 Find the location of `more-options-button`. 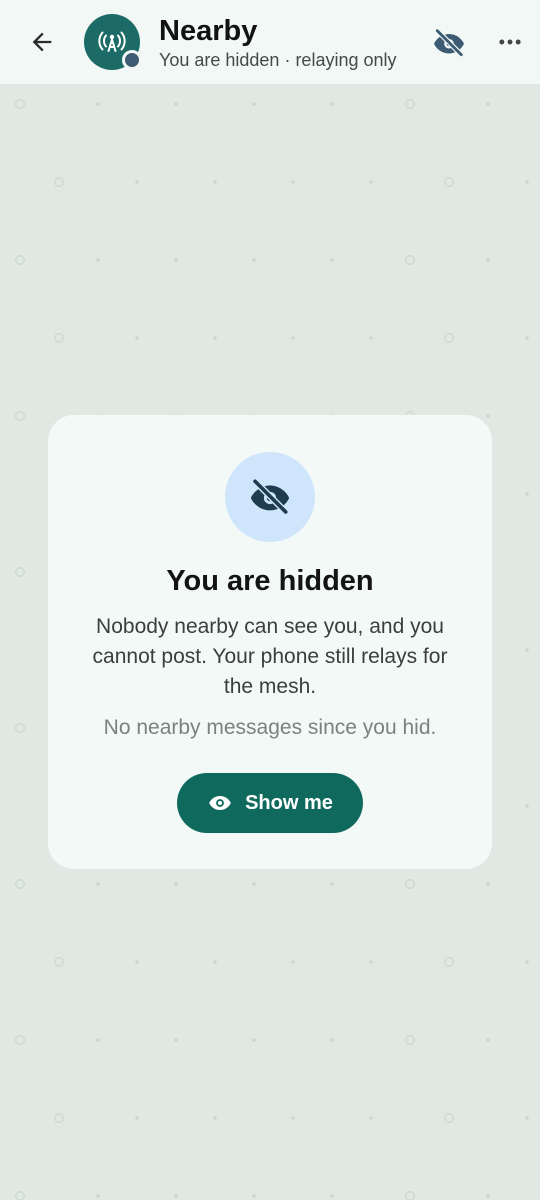

more-options-button is located at coordinates (510, 42).